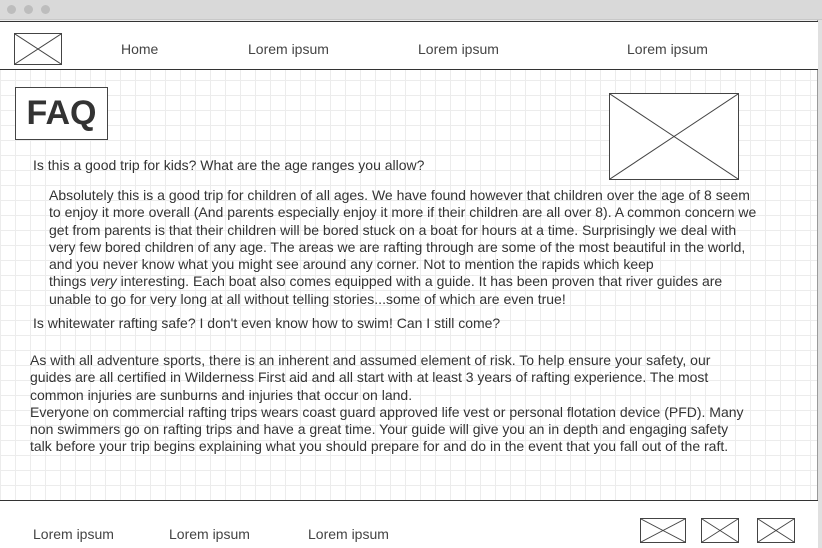 The height and width of the screenshot is (548, 822). Describe the element at coordinates (61, 113) in the screenshot. I see `page-title: FAQ` at that location.